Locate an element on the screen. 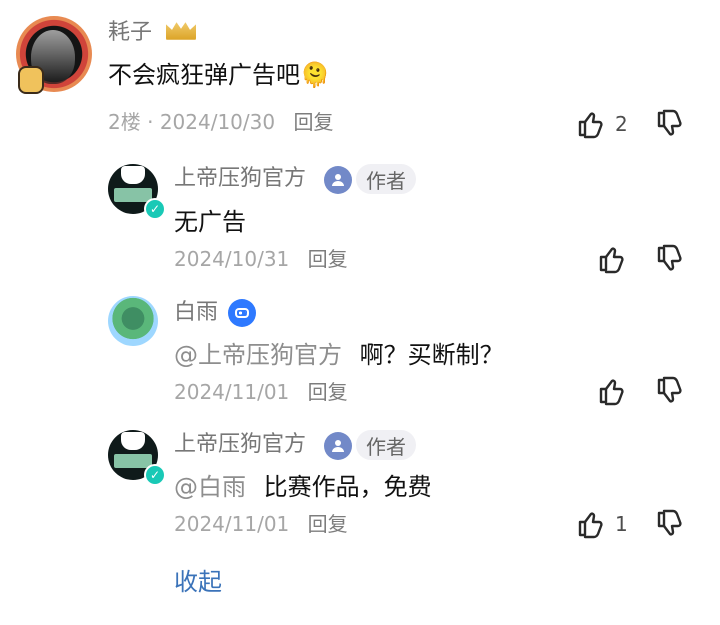  reply-username-1: 上帝压狗官方 is located at coordinates (240, 179).